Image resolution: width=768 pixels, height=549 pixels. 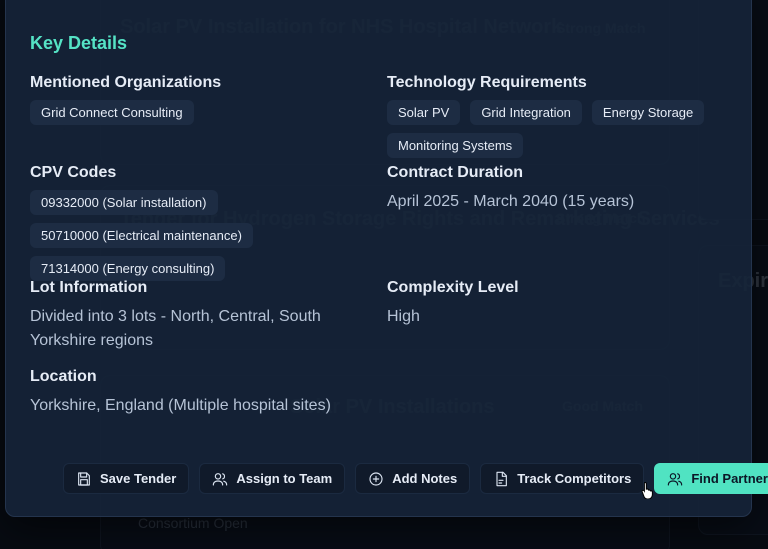 What do you see at coordinates (574, 478) in the screenshot?
I see `button-label: Track Competitors` at bounding box center [574, 478].